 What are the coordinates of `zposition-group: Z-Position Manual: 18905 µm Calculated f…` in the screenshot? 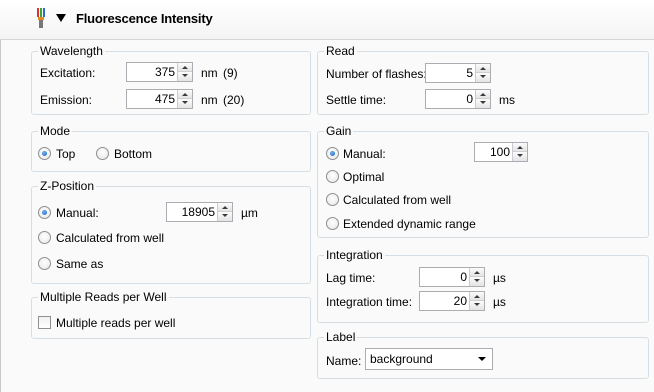 It's located at (171, 231).